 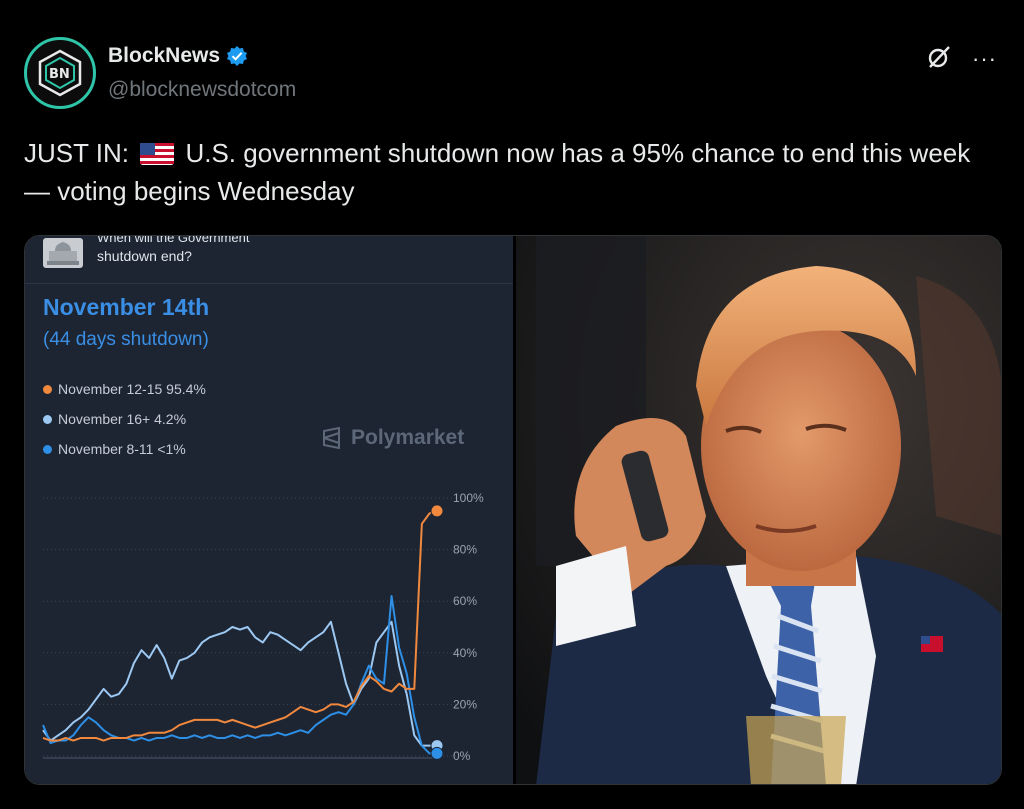 I want to click on avatar: BN, so click(x=60, y=73).